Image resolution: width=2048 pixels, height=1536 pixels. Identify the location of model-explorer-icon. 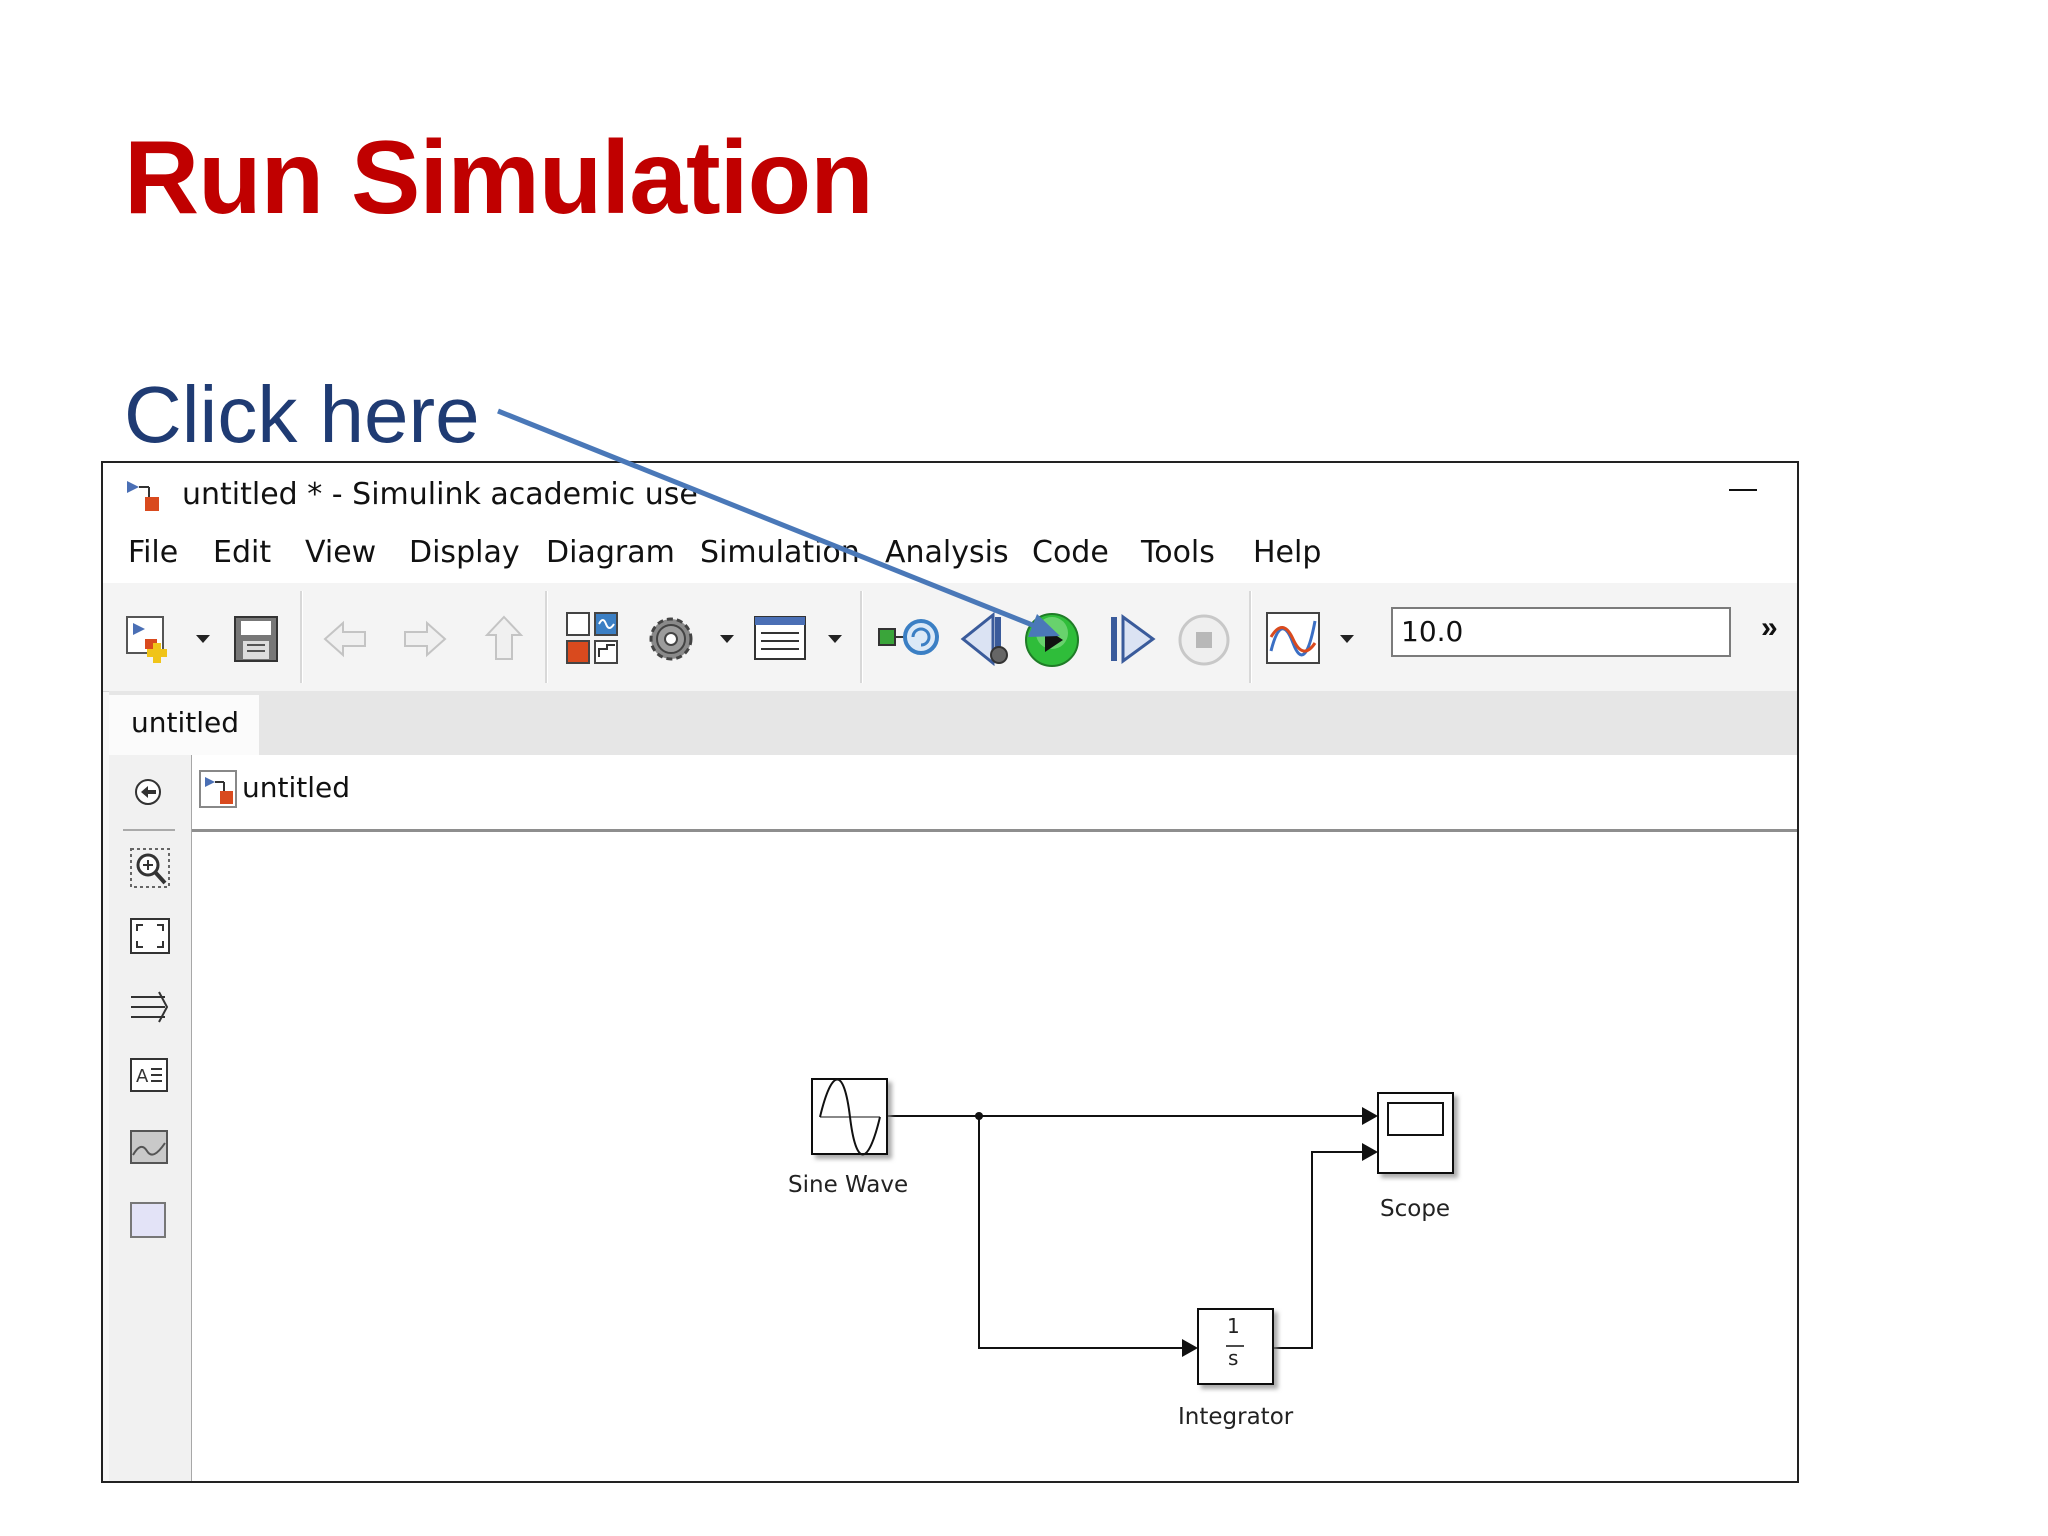
(780, 638).